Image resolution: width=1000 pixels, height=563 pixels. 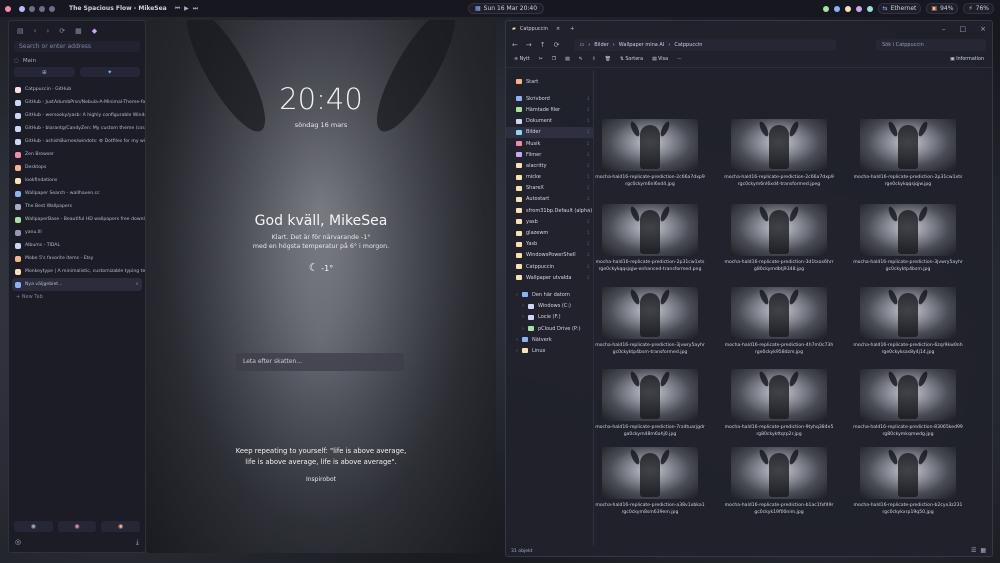 I want to click on nav-item: Skrivbord ⟟, so click(x=549, y=98).